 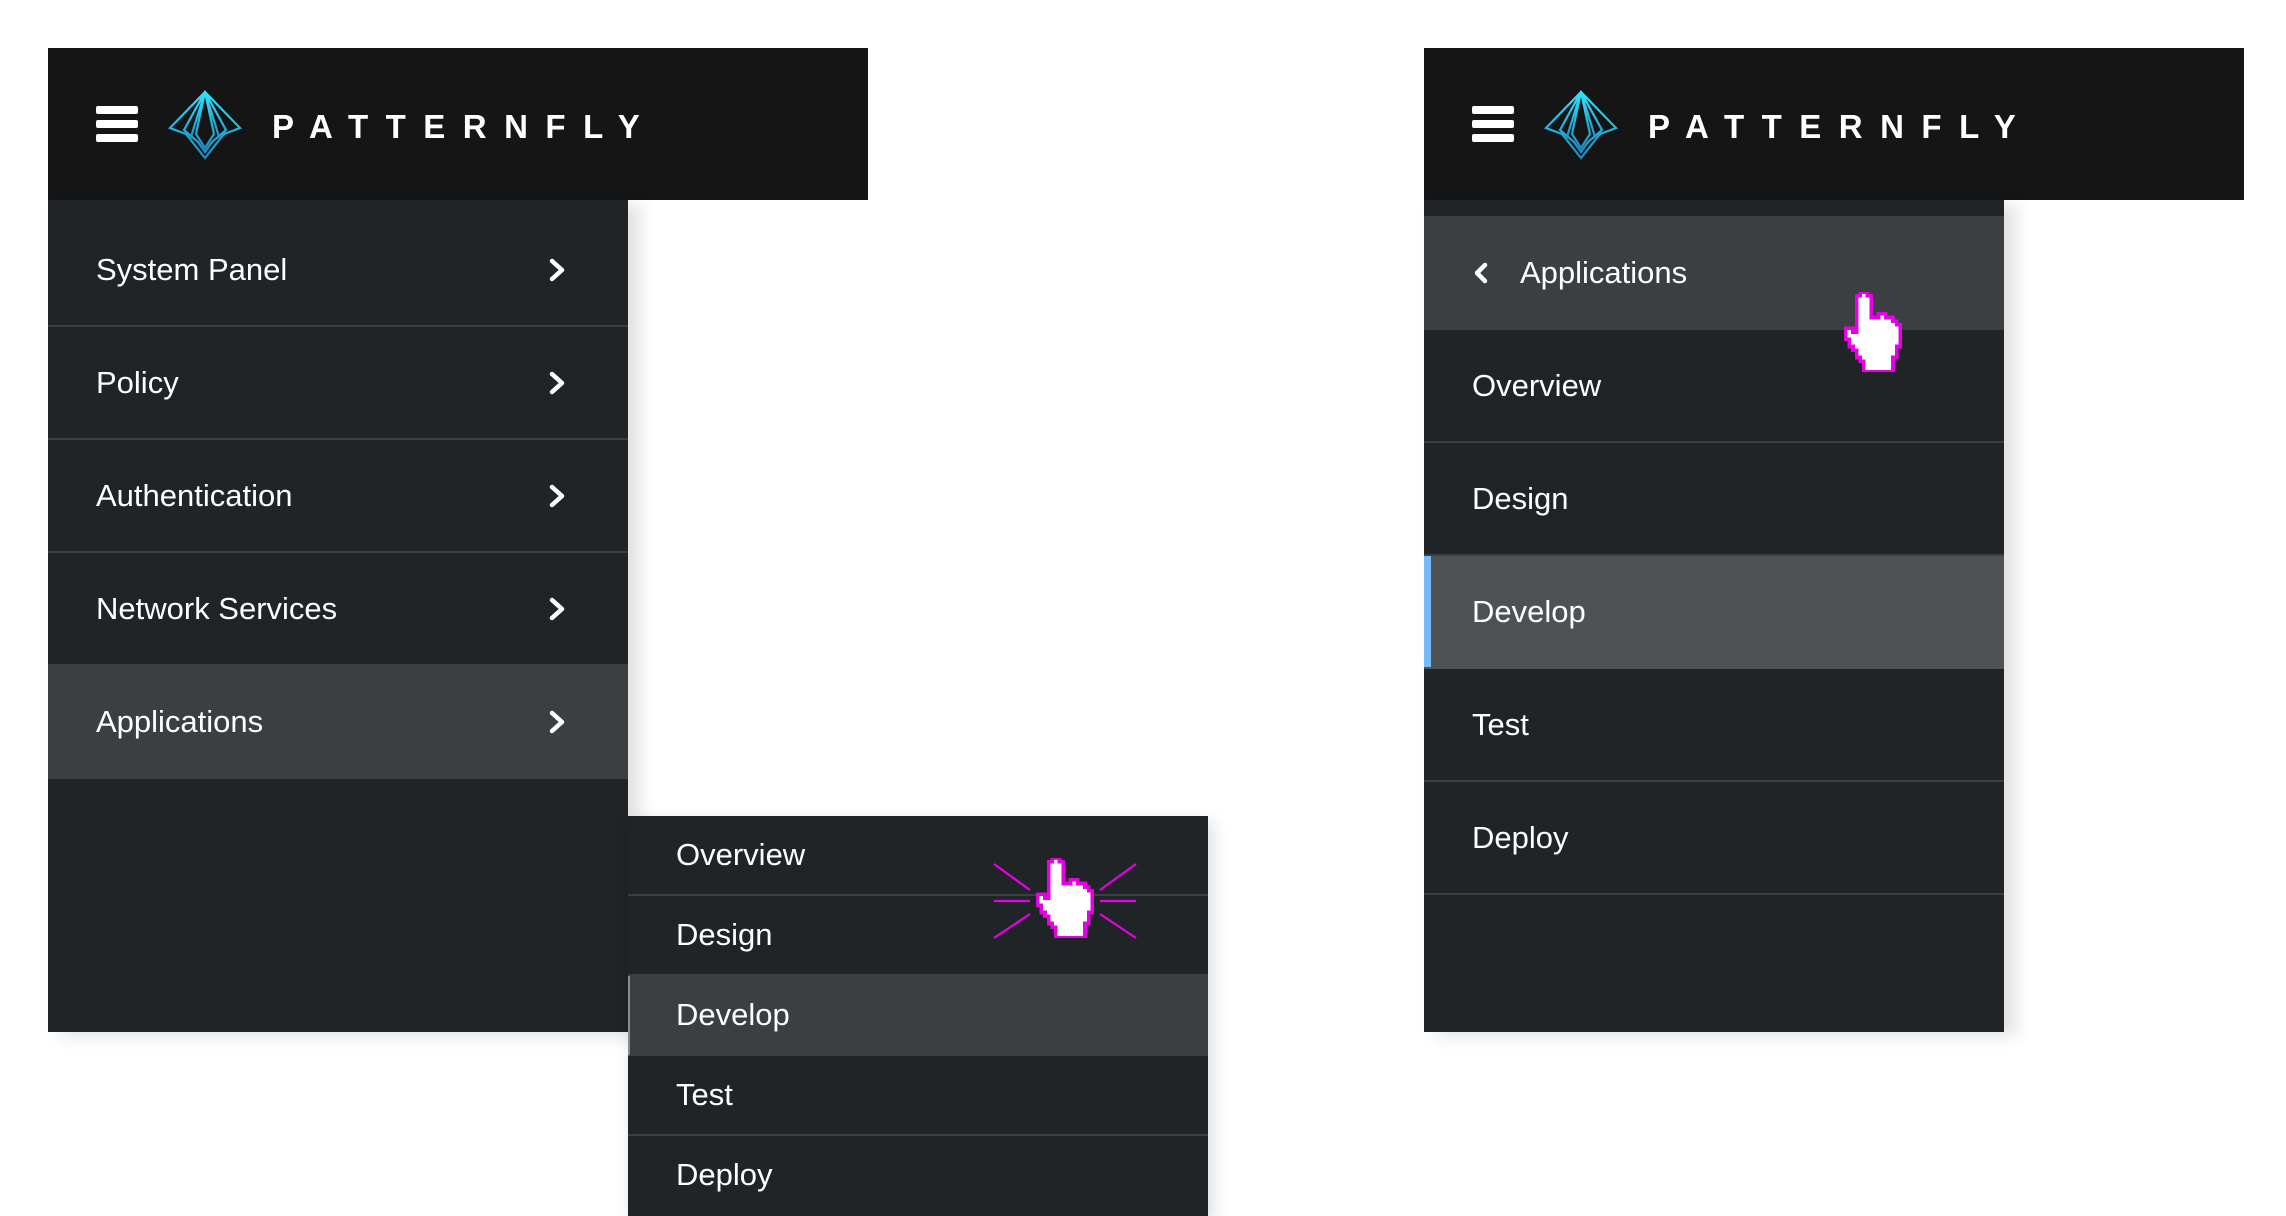 I want to click on back-to-parent-button: Applications, so click(x=1714, y=273).